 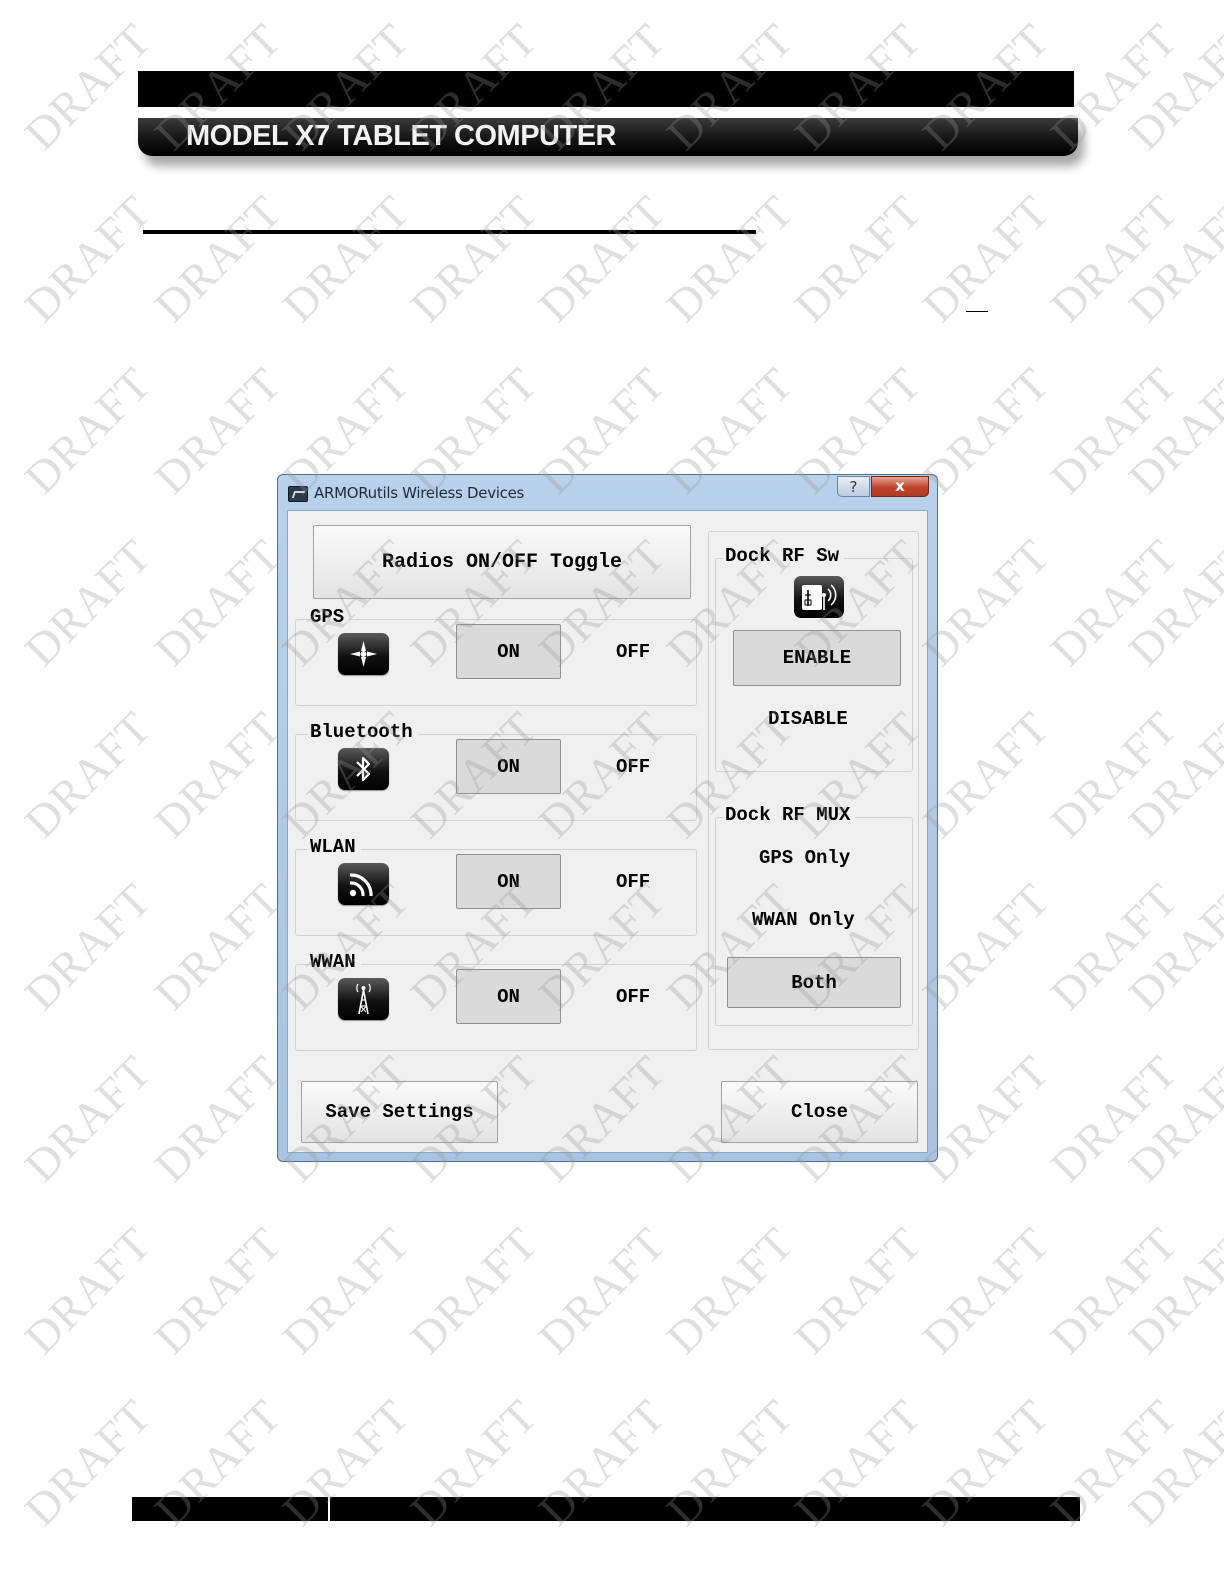 I want to click on mux-gps-only-option: GPS Only, so click(x=804, y=858).